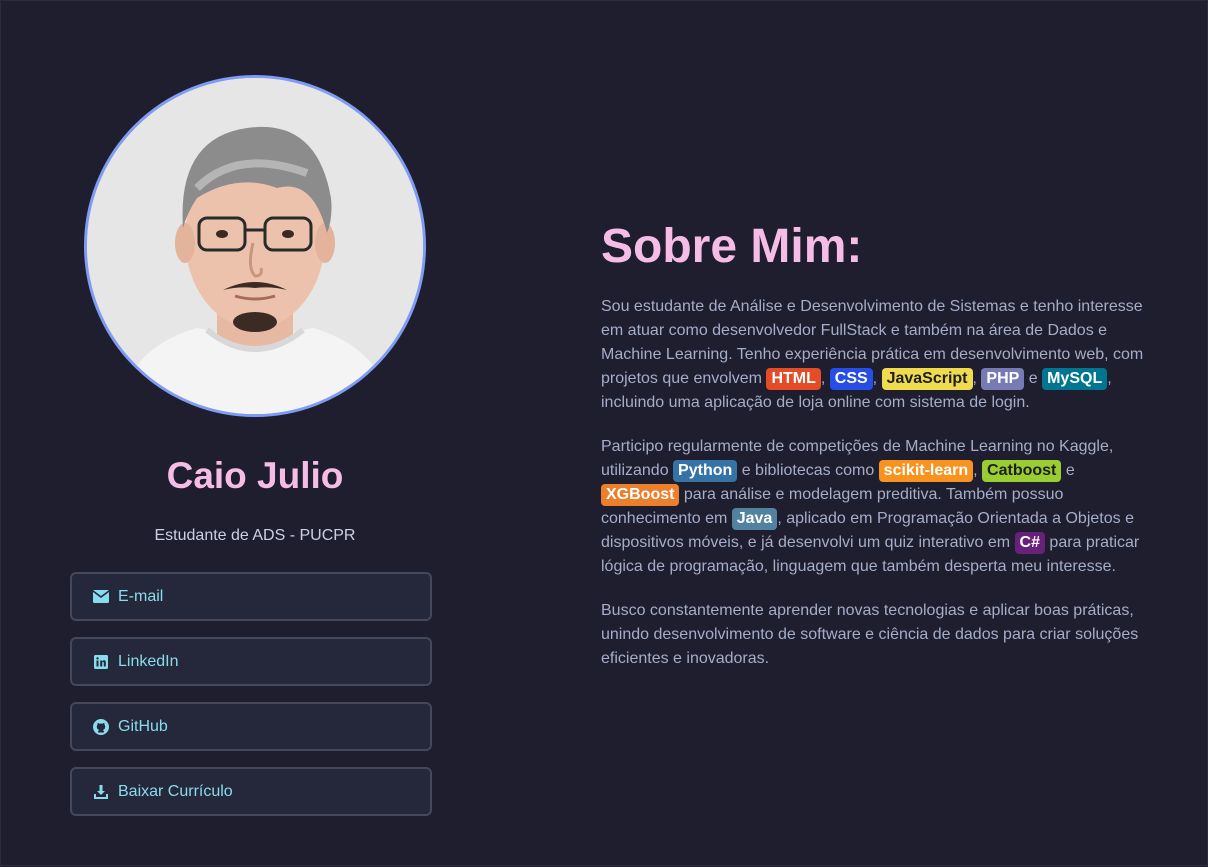  Describe the element at coordinates (640, 495) in the screenshot. I see `tech-tag-xgboost: XGBoost` at that location.